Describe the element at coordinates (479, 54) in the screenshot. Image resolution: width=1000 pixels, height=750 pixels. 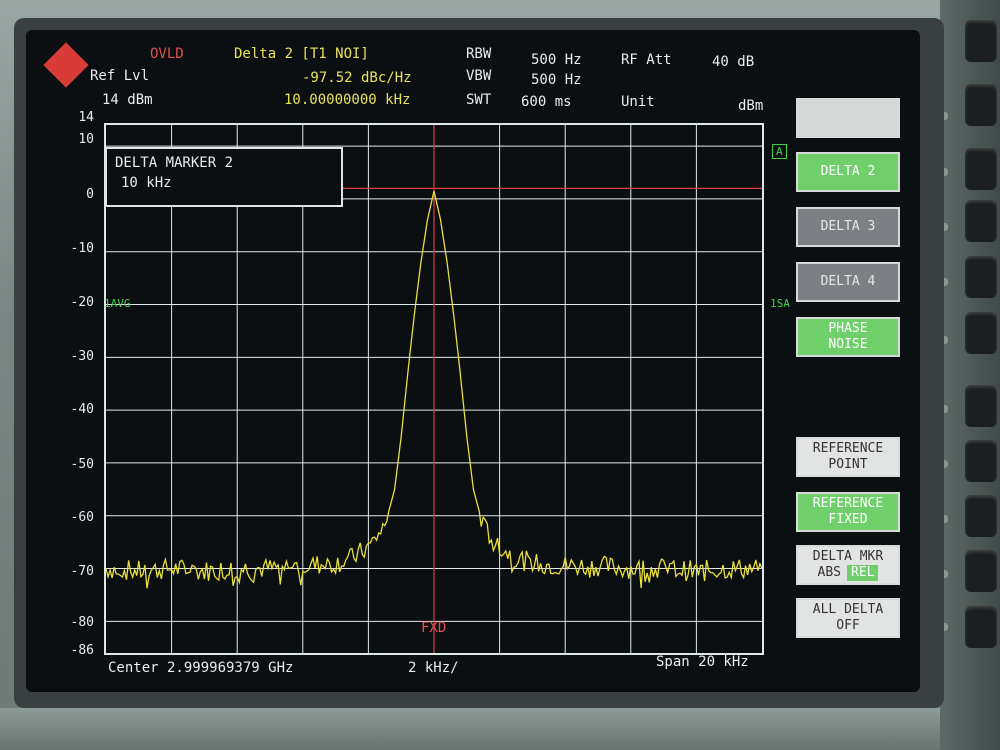
I see `rbw-label: RBW` at that location.